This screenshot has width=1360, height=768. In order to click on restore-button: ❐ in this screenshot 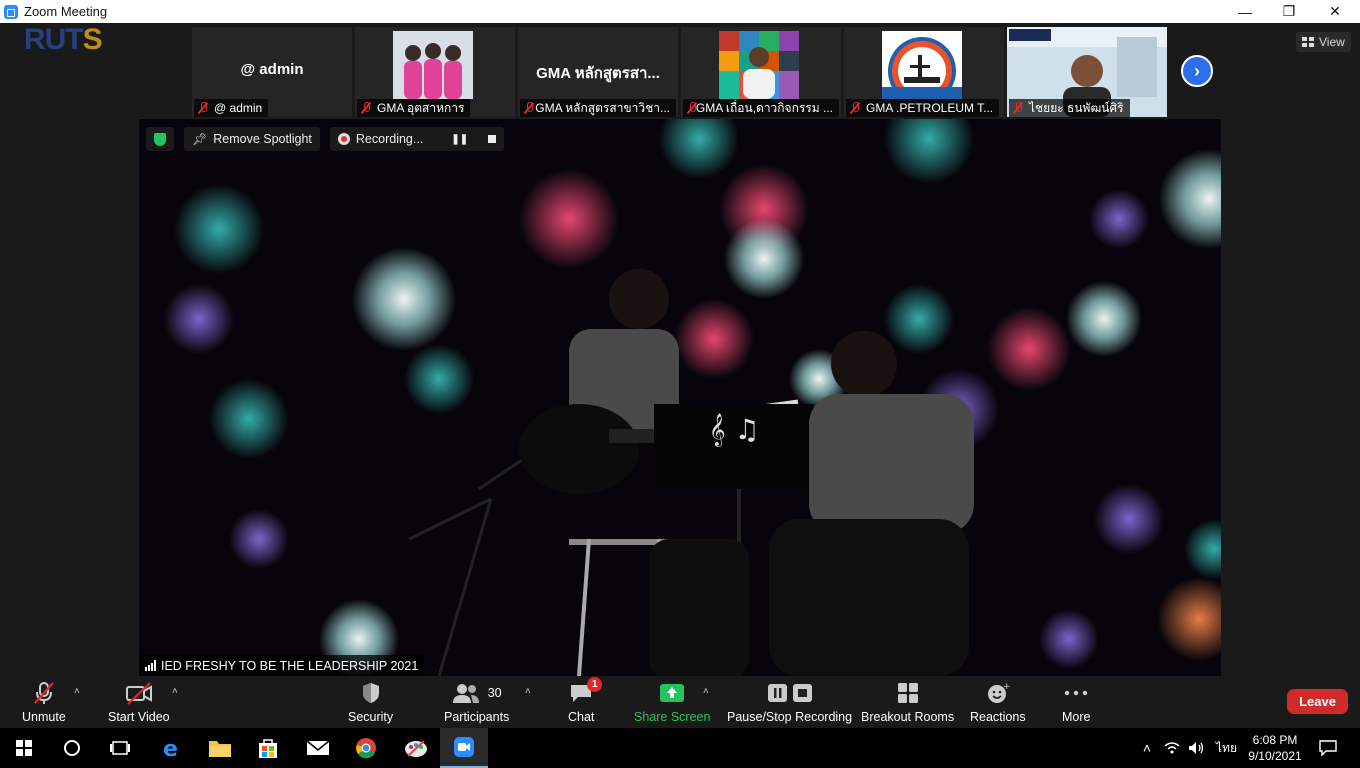, I will do `click(1289, 11)`.